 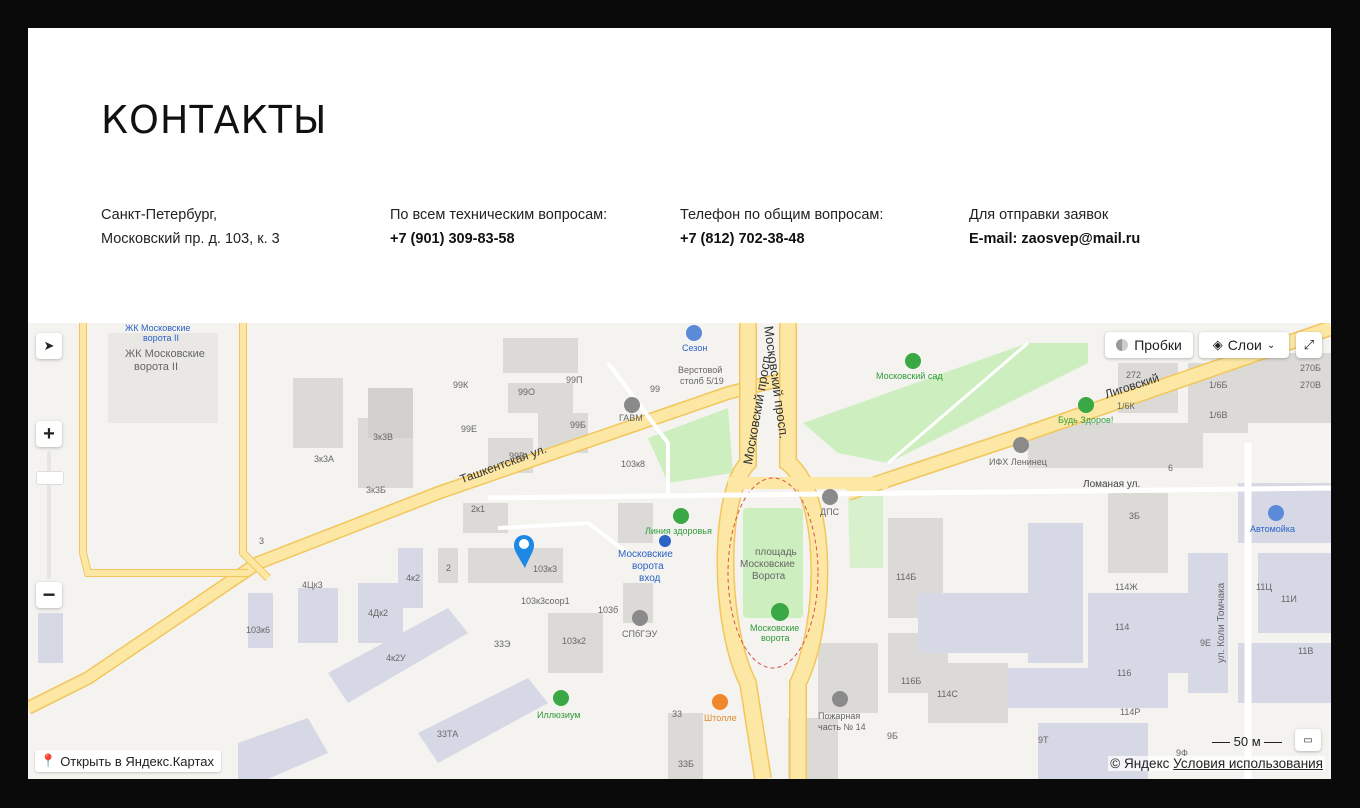 I want to click on house-number: 4Цк3, so click(x=312, y=585).